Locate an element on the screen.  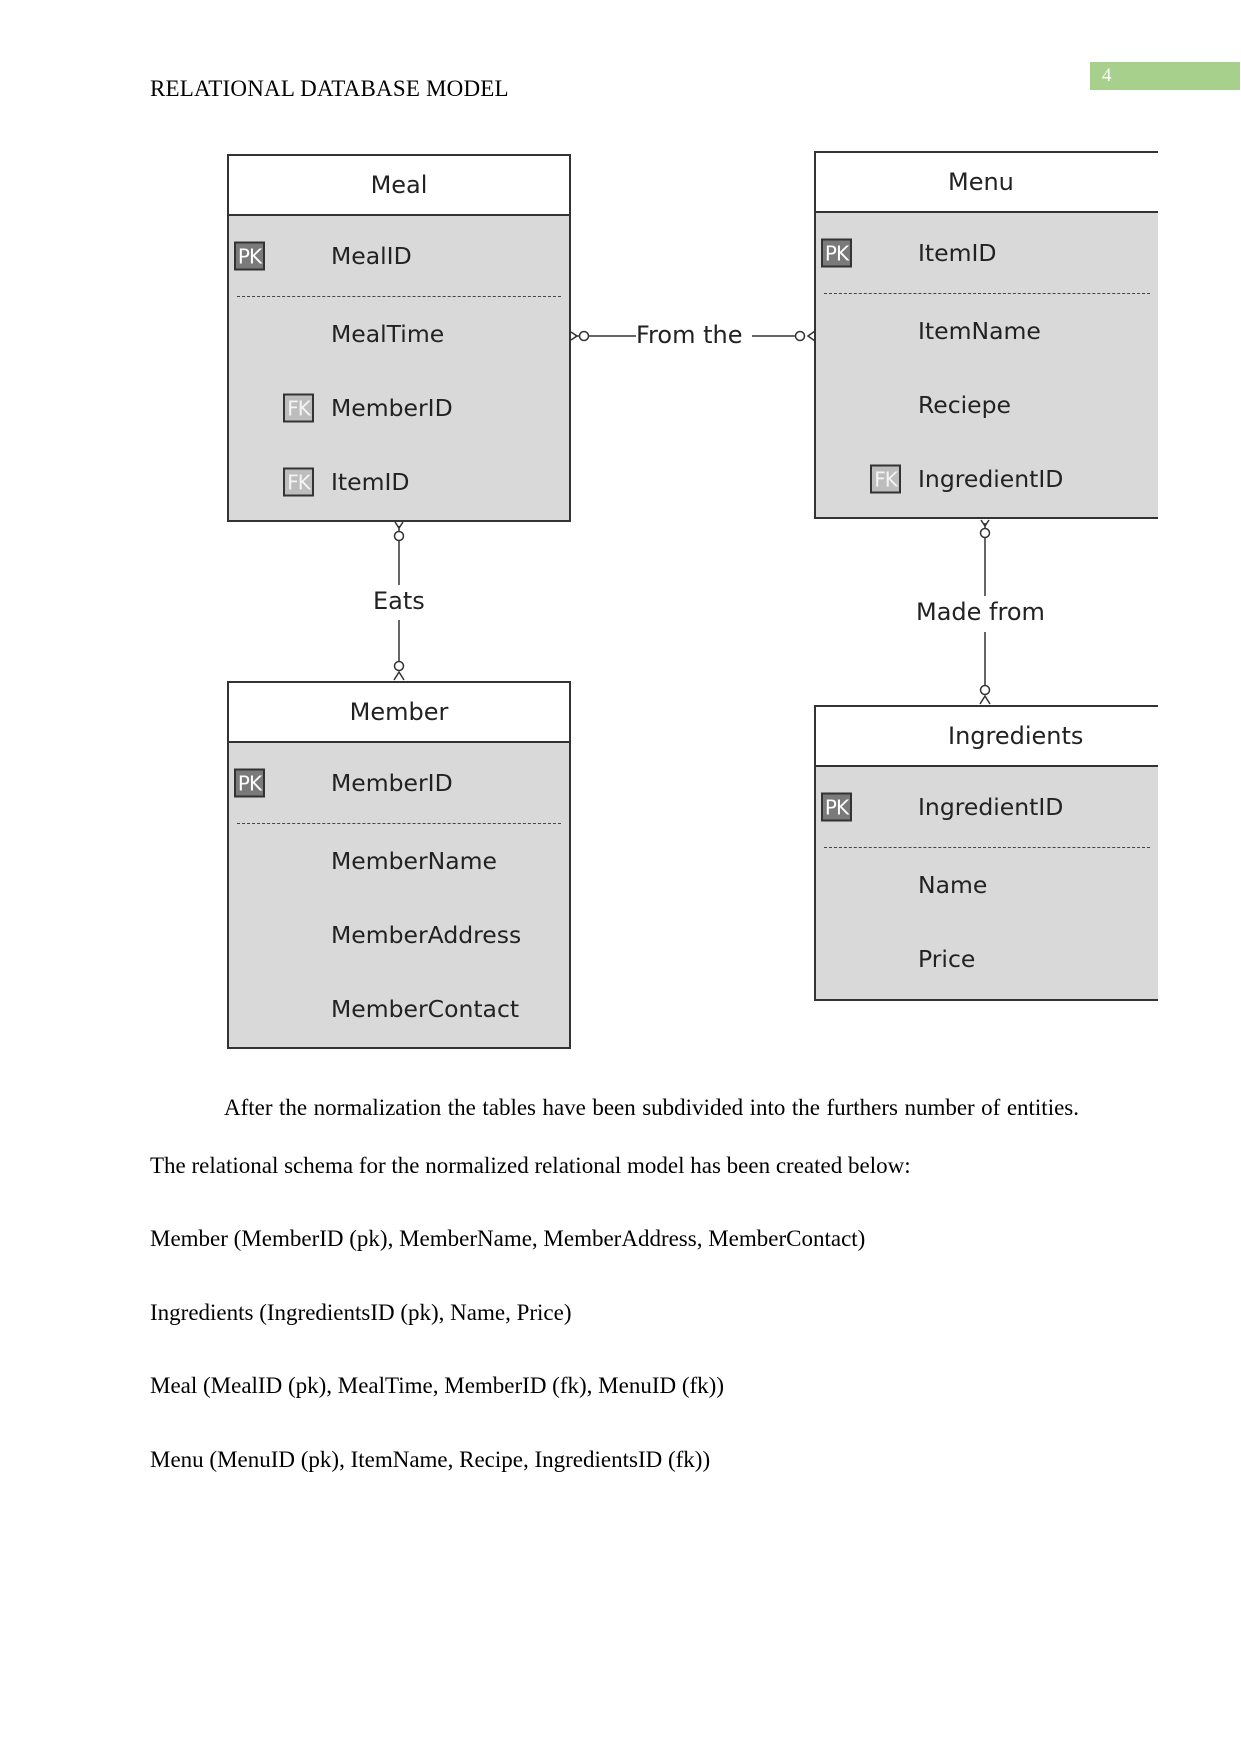
attribute-name: MemberName is located at coordinates (414, 861).